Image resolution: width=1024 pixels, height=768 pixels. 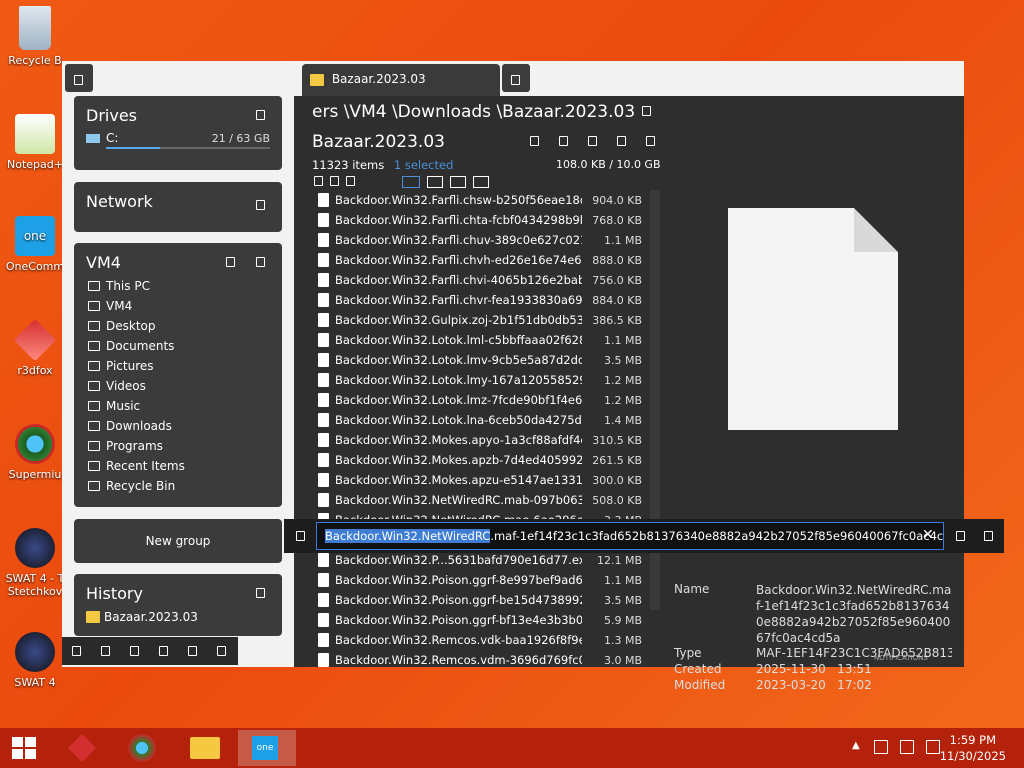 What do you see at coordinates (178, 426) in the screenshot?
I see `vm4-item: Downloads` at bounding box center [178, 426].